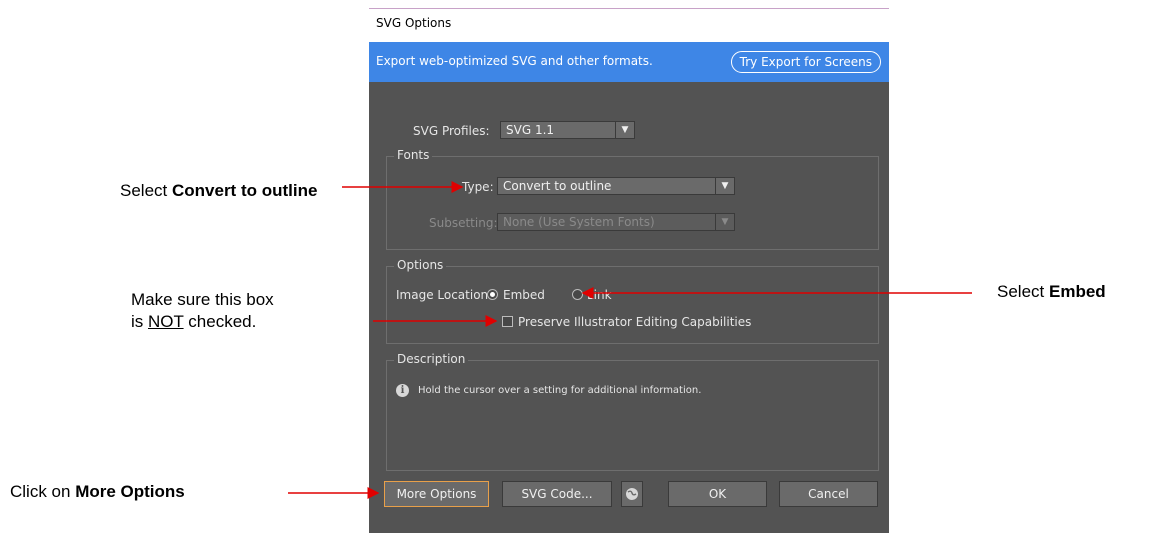 The image size is (1153, 533). Describe the element at coordinates (413, 155) in the screenshot. I see `fonts-group-title: Fonts` at that location.